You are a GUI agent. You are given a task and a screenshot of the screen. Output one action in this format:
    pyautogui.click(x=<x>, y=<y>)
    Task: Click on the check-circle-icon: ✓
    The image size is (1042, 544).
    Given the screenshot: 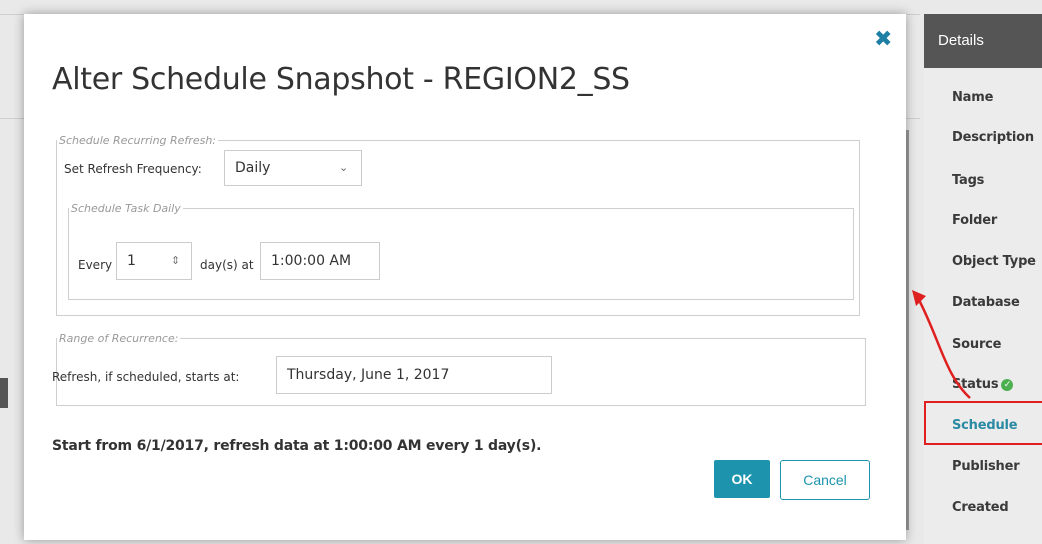 What is the action you would take?
    pyautogui.click(x=1007, y=384)
    